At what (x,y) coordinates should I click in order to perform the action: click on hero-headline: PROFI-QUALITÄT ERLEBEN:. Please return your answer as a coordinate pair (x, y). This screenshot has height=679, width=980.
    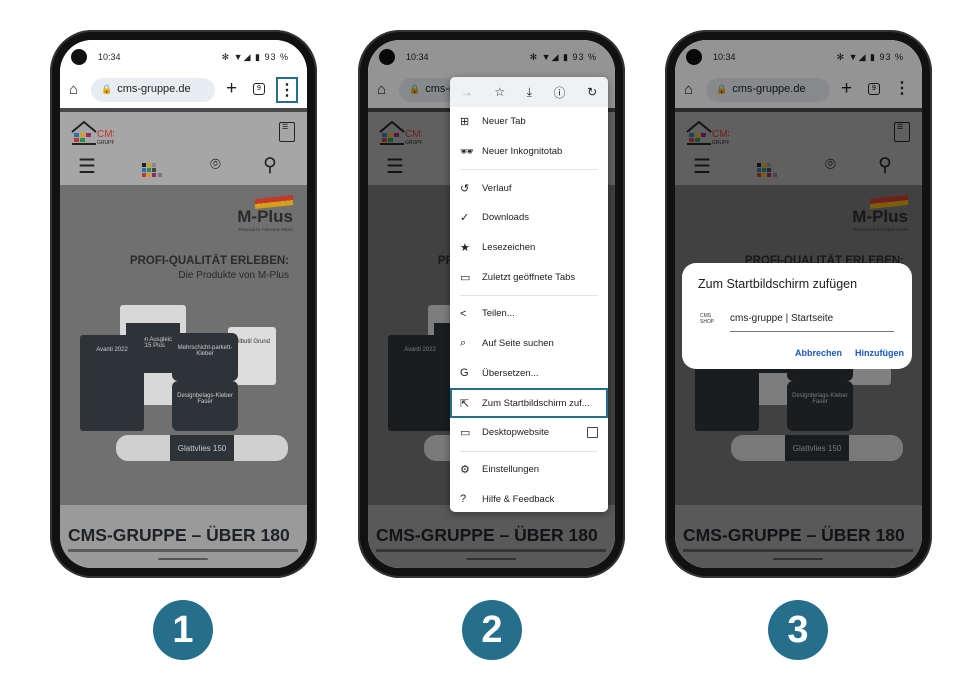
    Looking at the image, I should click on (209, 261).